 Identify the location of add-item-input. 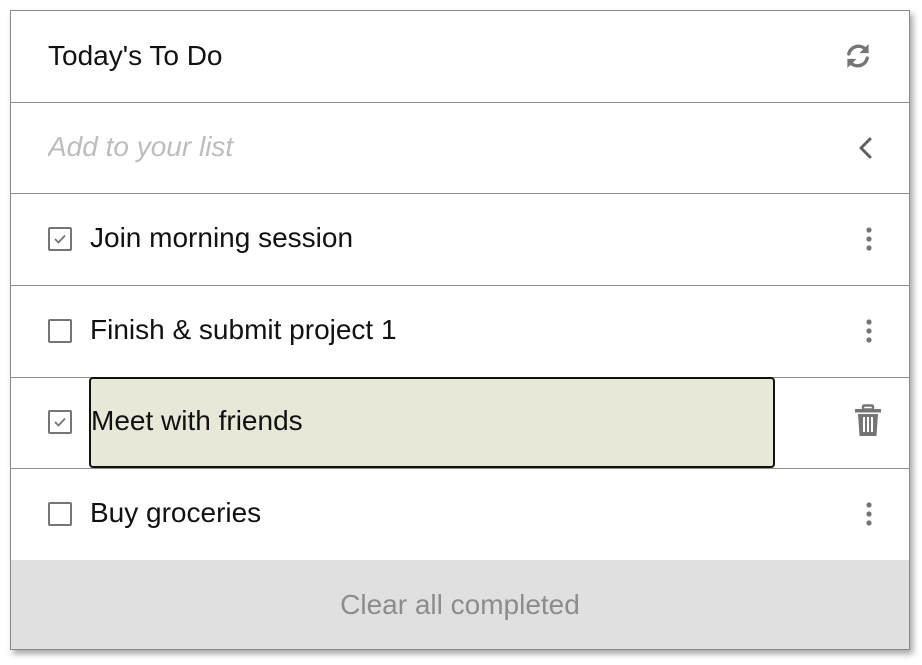
(428, 147).